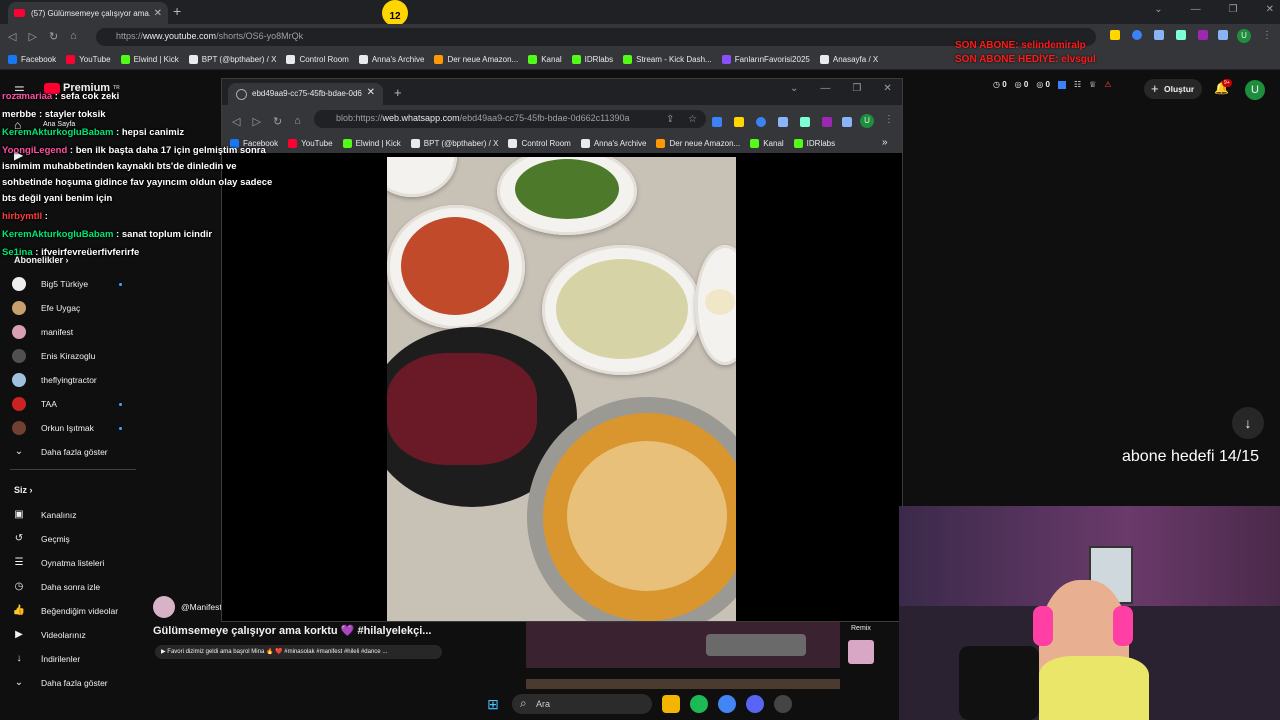  Describe the element at coordinates (582, 704) in the screenshot. I see `taskbar-search: Ara` at that location.